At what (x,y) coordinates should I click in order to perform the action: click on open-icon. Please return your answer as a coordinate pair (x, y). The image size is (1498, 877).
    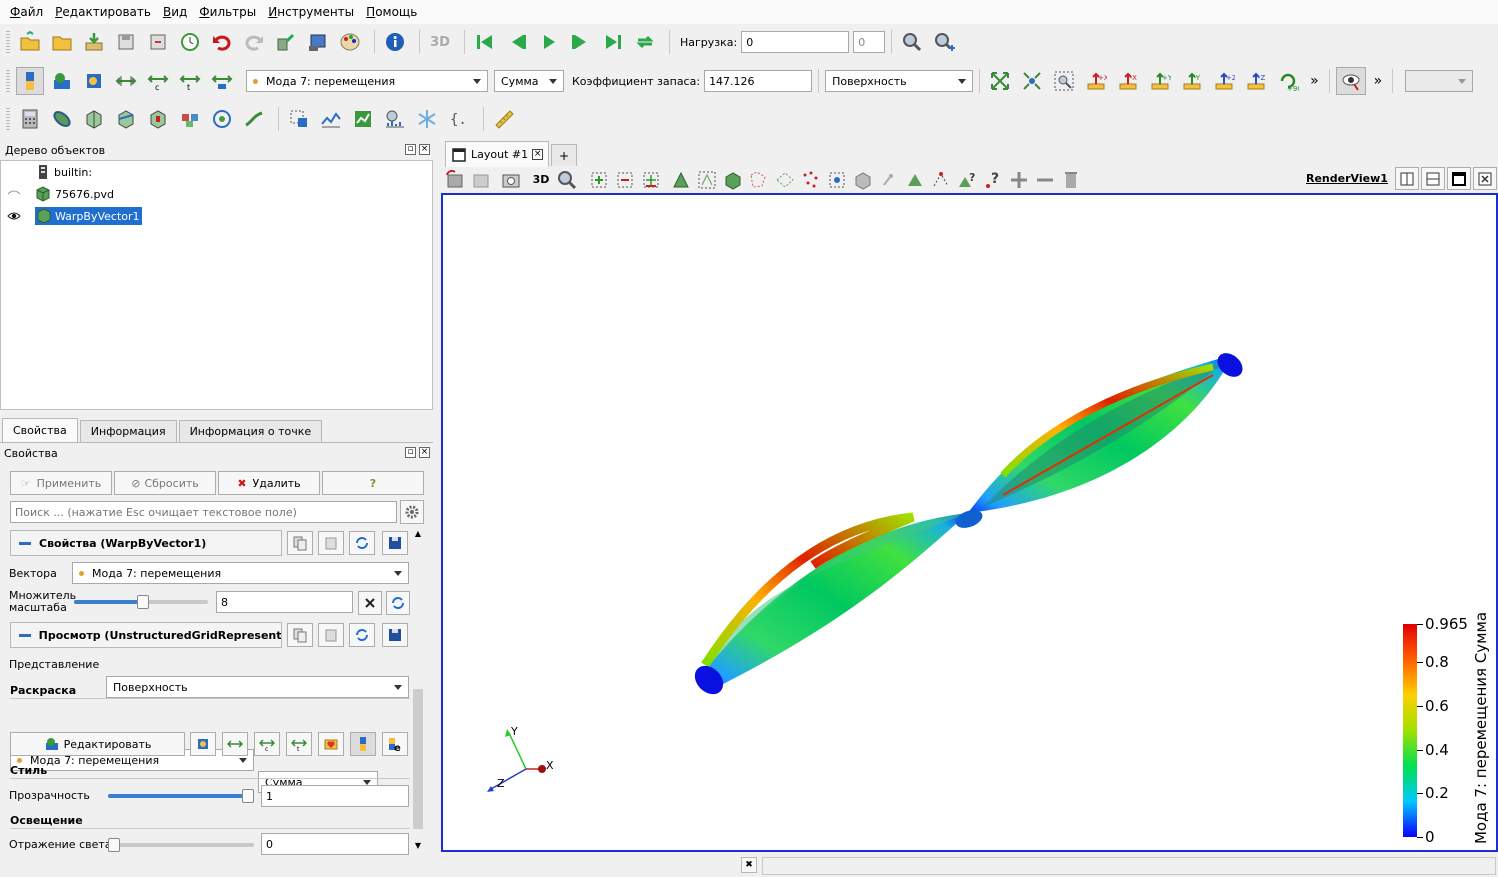
    Looking at the image, I should click on (30, 42).